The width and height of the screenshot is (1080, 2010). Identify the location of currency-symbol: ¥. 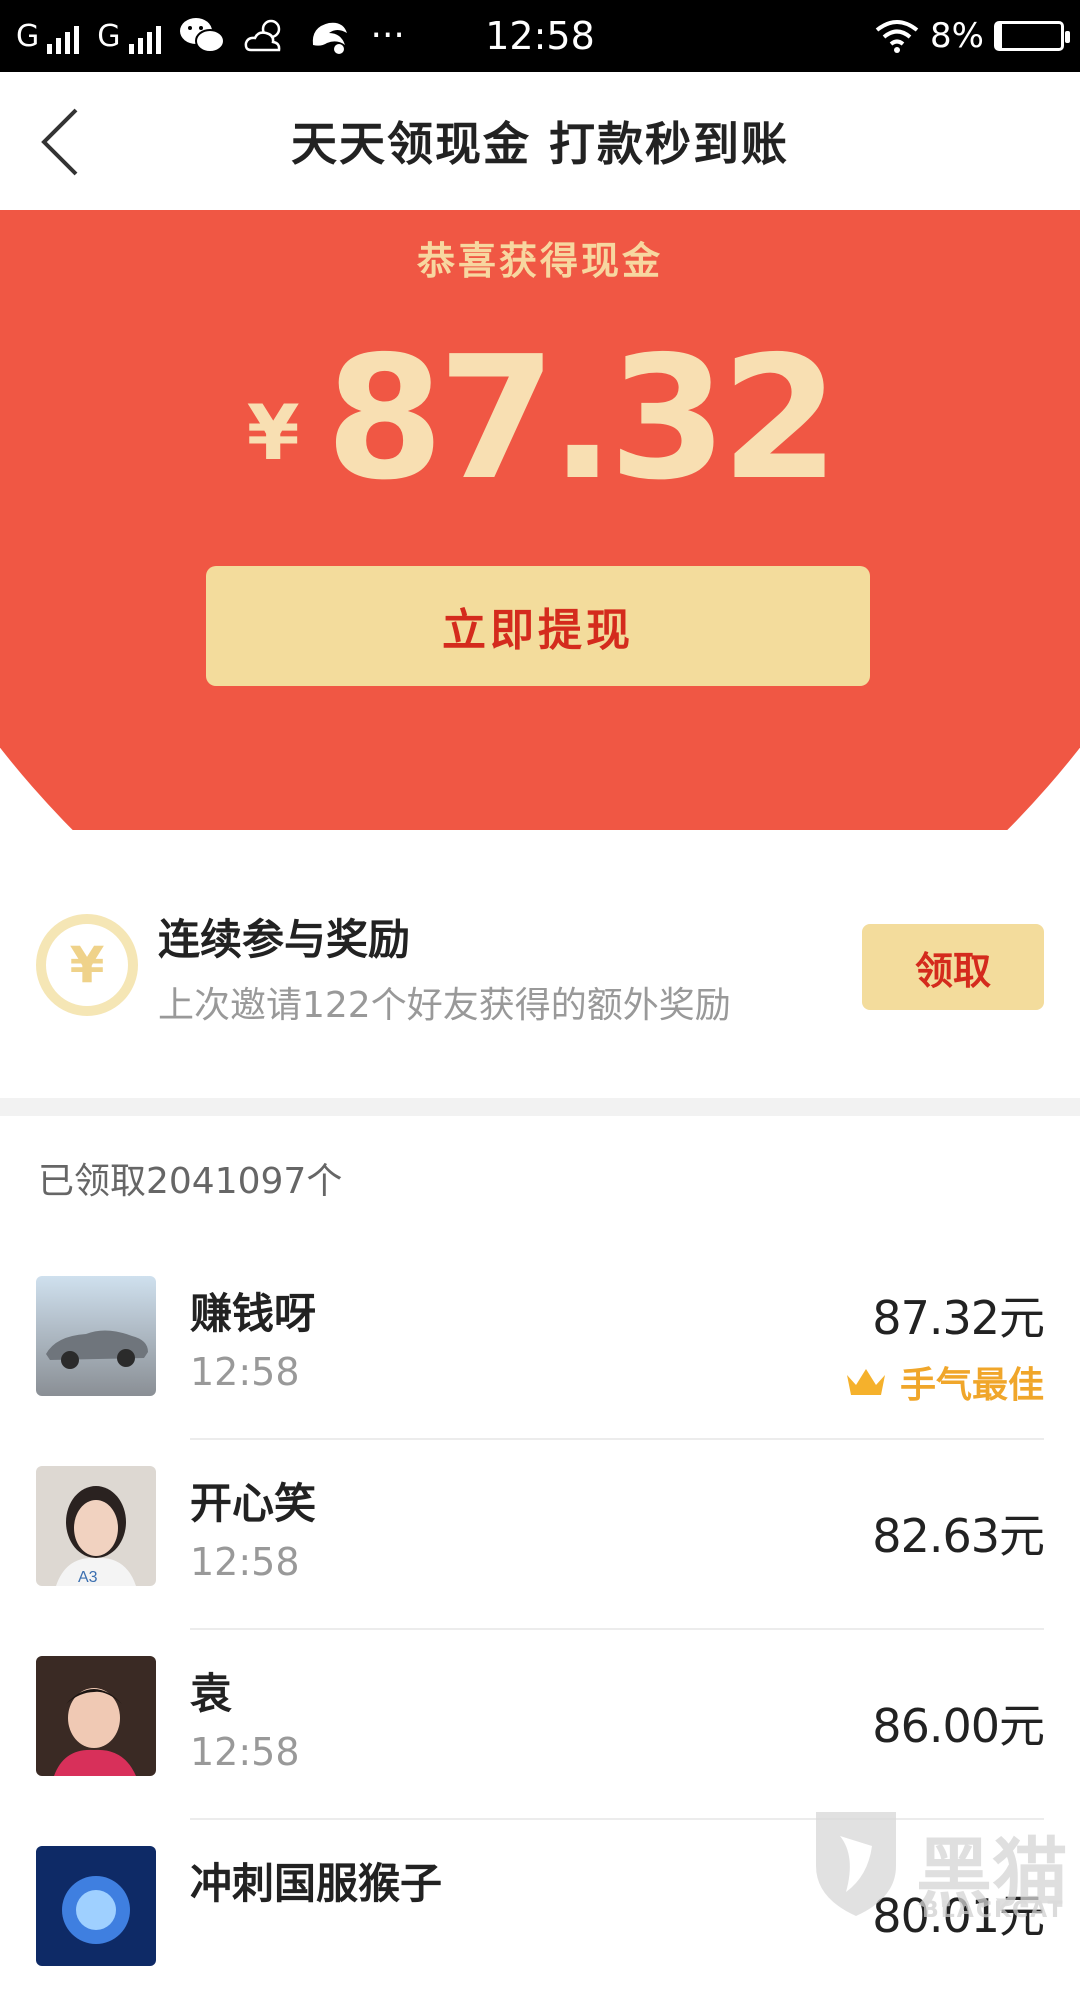
(273, 432).